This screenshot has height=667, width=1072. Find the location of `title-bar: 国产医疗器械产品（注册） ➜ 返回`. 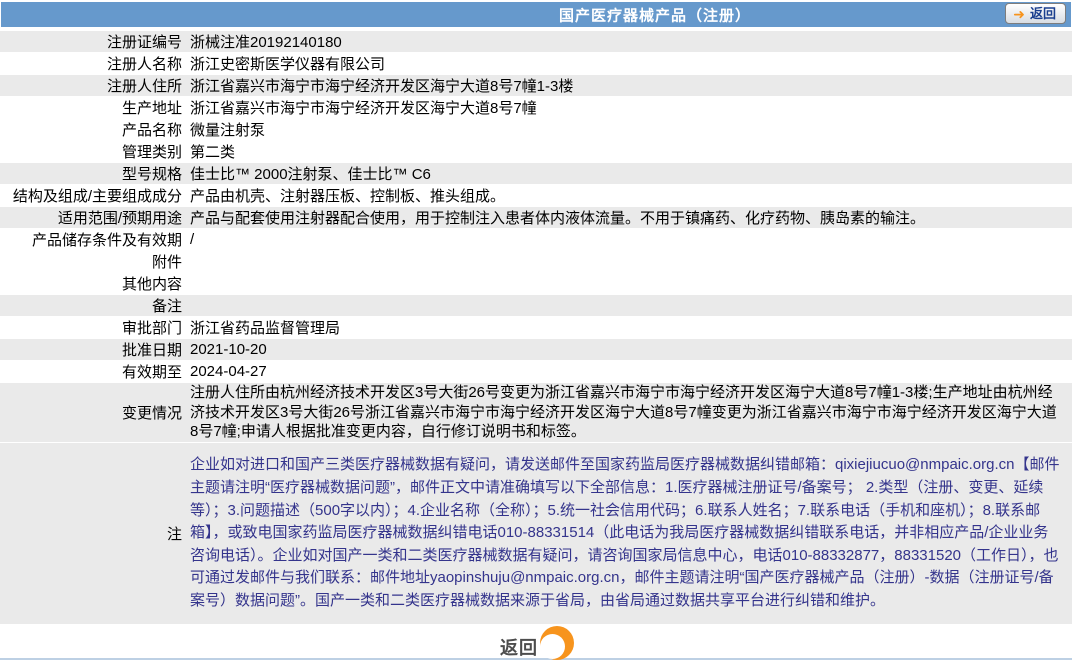

title-bar: 国产医疗器械产品（注册） ➜ 返回 is located at coordinates (536, 14).